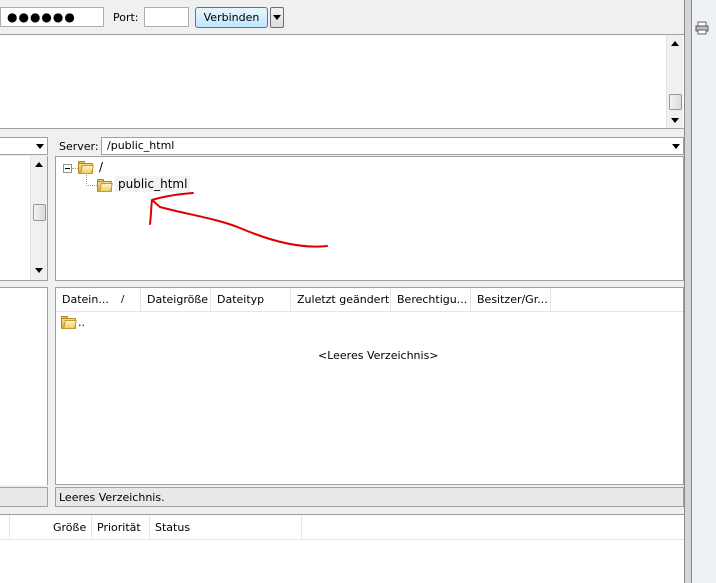 Image resolution: width=716 pixels, height=583 pixels. I want to click on port-field, so click(166, 17).